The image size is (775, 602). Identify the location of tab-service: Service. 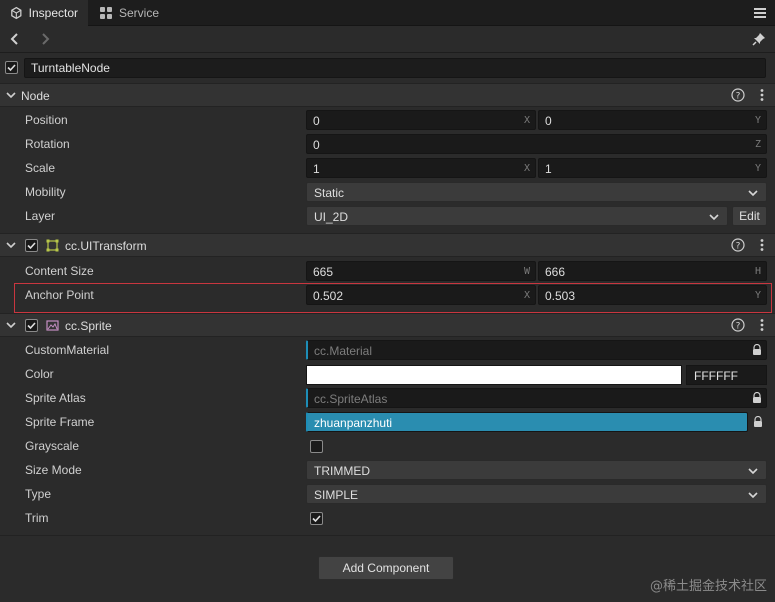
(129, 13).